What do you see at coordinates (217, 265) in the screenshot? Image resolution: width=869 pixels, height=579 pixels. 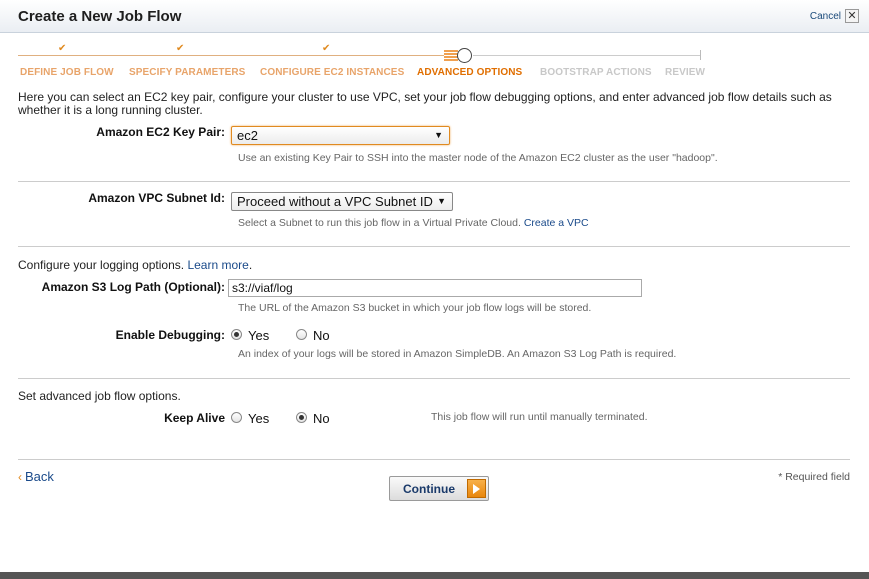 I see `learn-more-link: Learn more` at bounding box center [217, 265].